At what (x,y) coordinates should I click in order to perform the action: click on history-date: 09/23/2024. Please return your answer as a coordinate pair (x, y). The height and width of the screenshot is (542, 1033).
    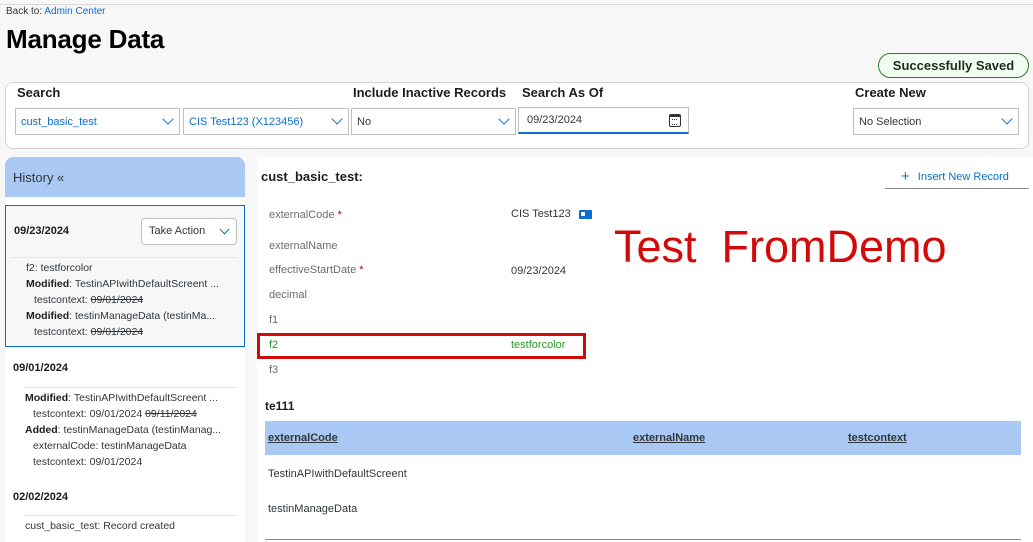
    Looking at the image, I should click on (42, 231).